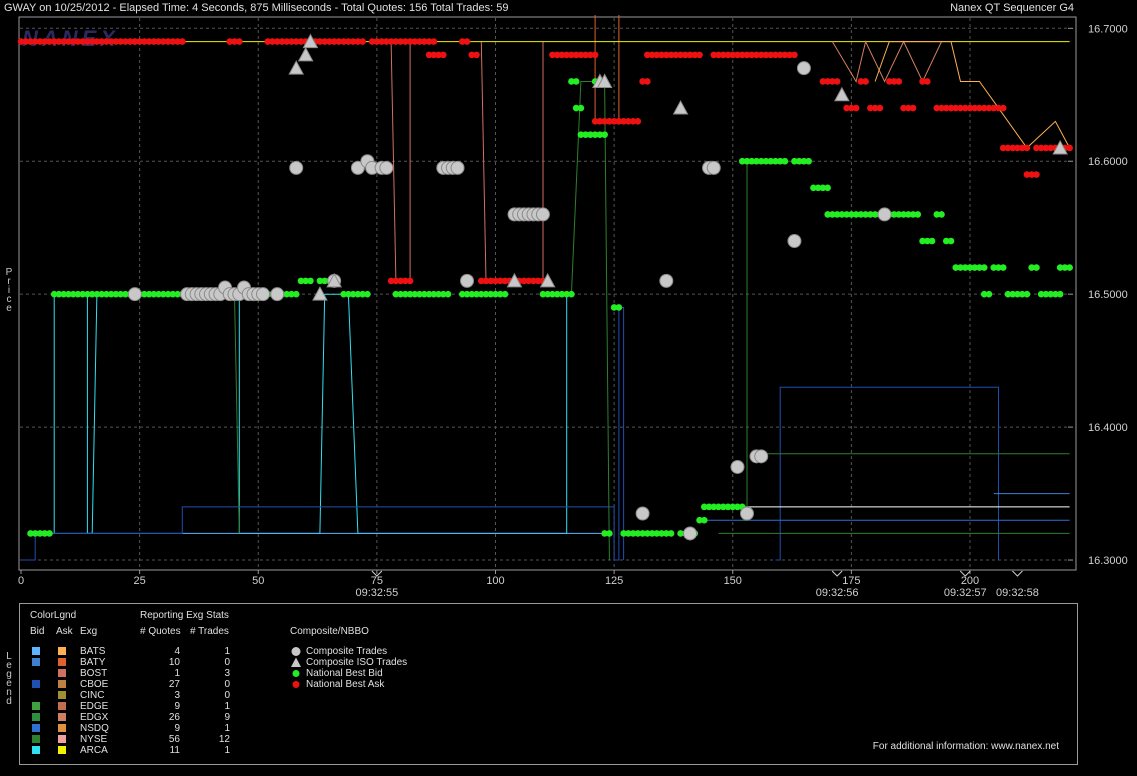 The width and height of the screenshot is (1137, 776). What do you see at coordinates (1017, 593) in the screenshot?
I see `time-label: 09:32:58` at bounding box center [1017, 593].